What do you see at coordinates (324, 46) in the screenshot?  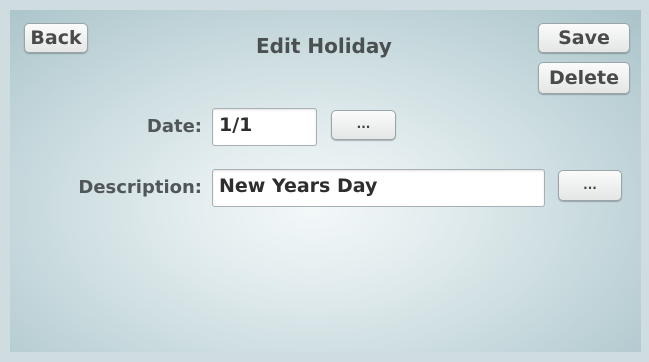 I see `page-title: Edit Holiday` at bounding box center [324, 46].